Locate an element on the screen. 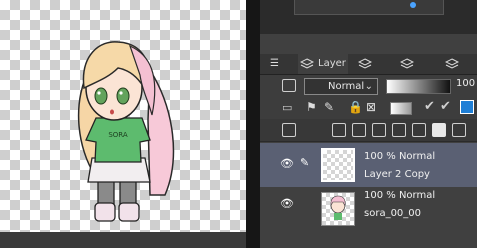 Image resolution: width=477 pixels, height=248 pixels. check-icon: ✔ is located at coordinates (429, 106).